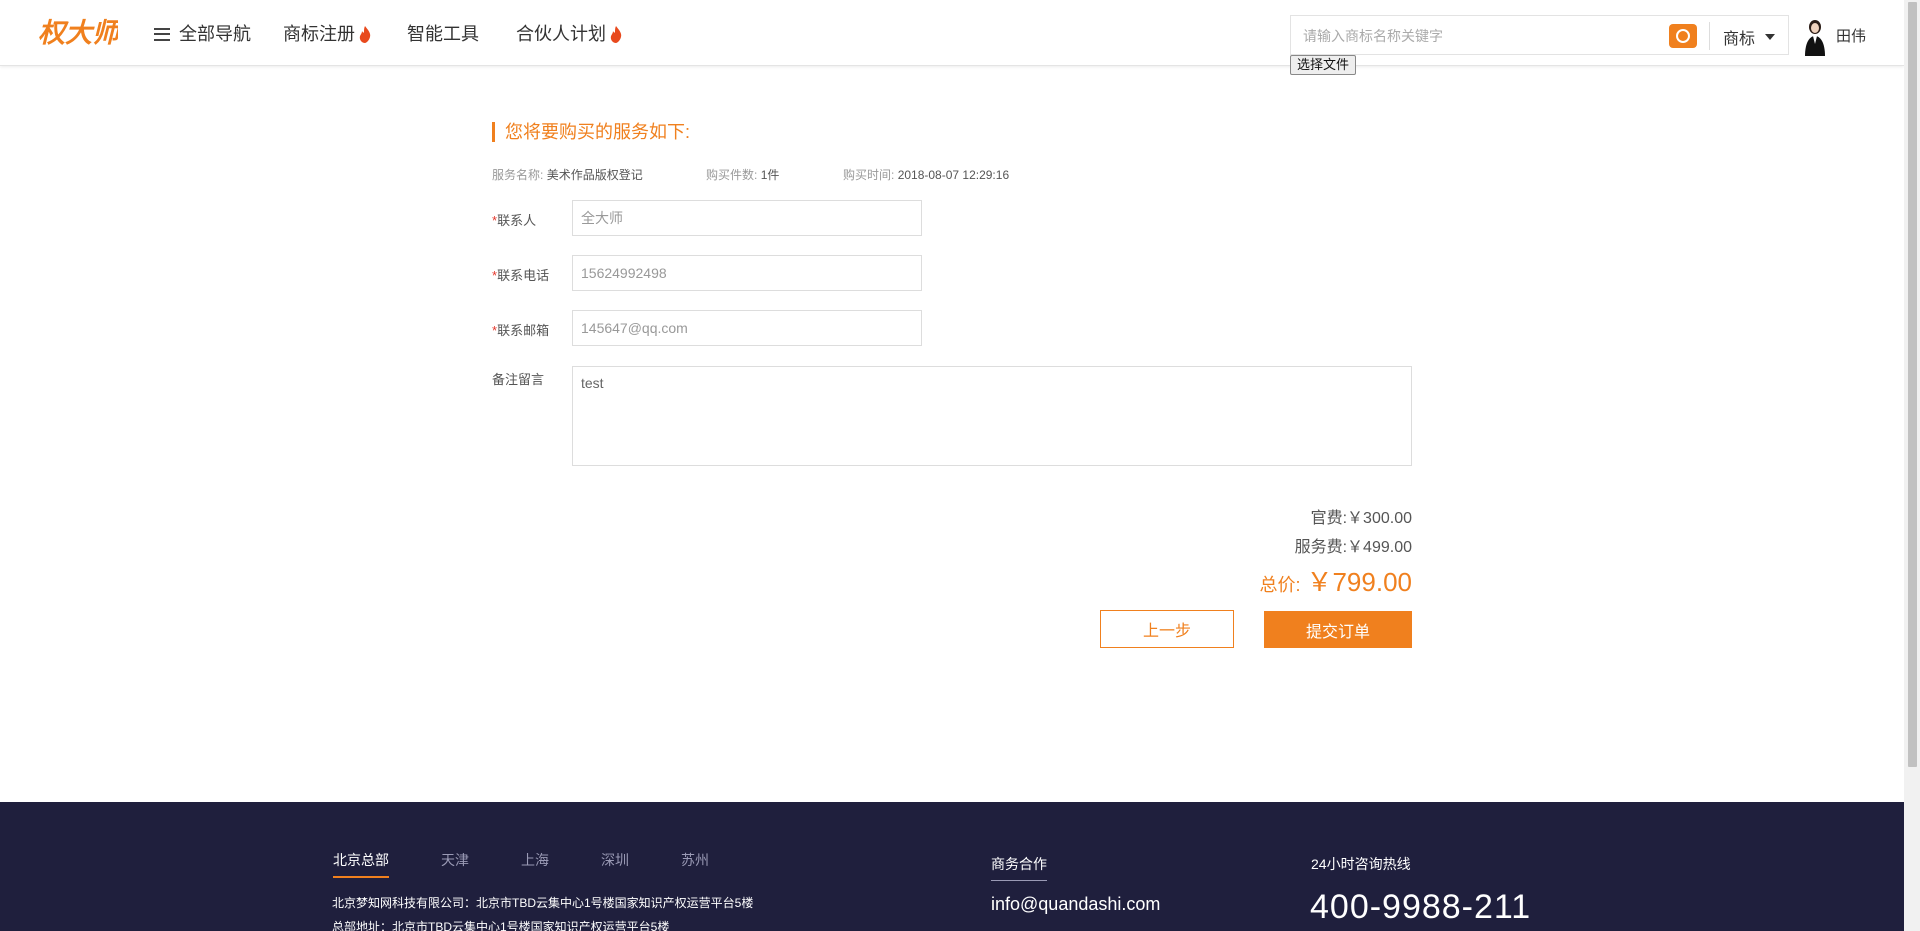 This screenshot has height=931, width=1920. Describe the element at coordinates (1167, 629) in the screenshot. I see `previous-step-button: 上一步` at that location.